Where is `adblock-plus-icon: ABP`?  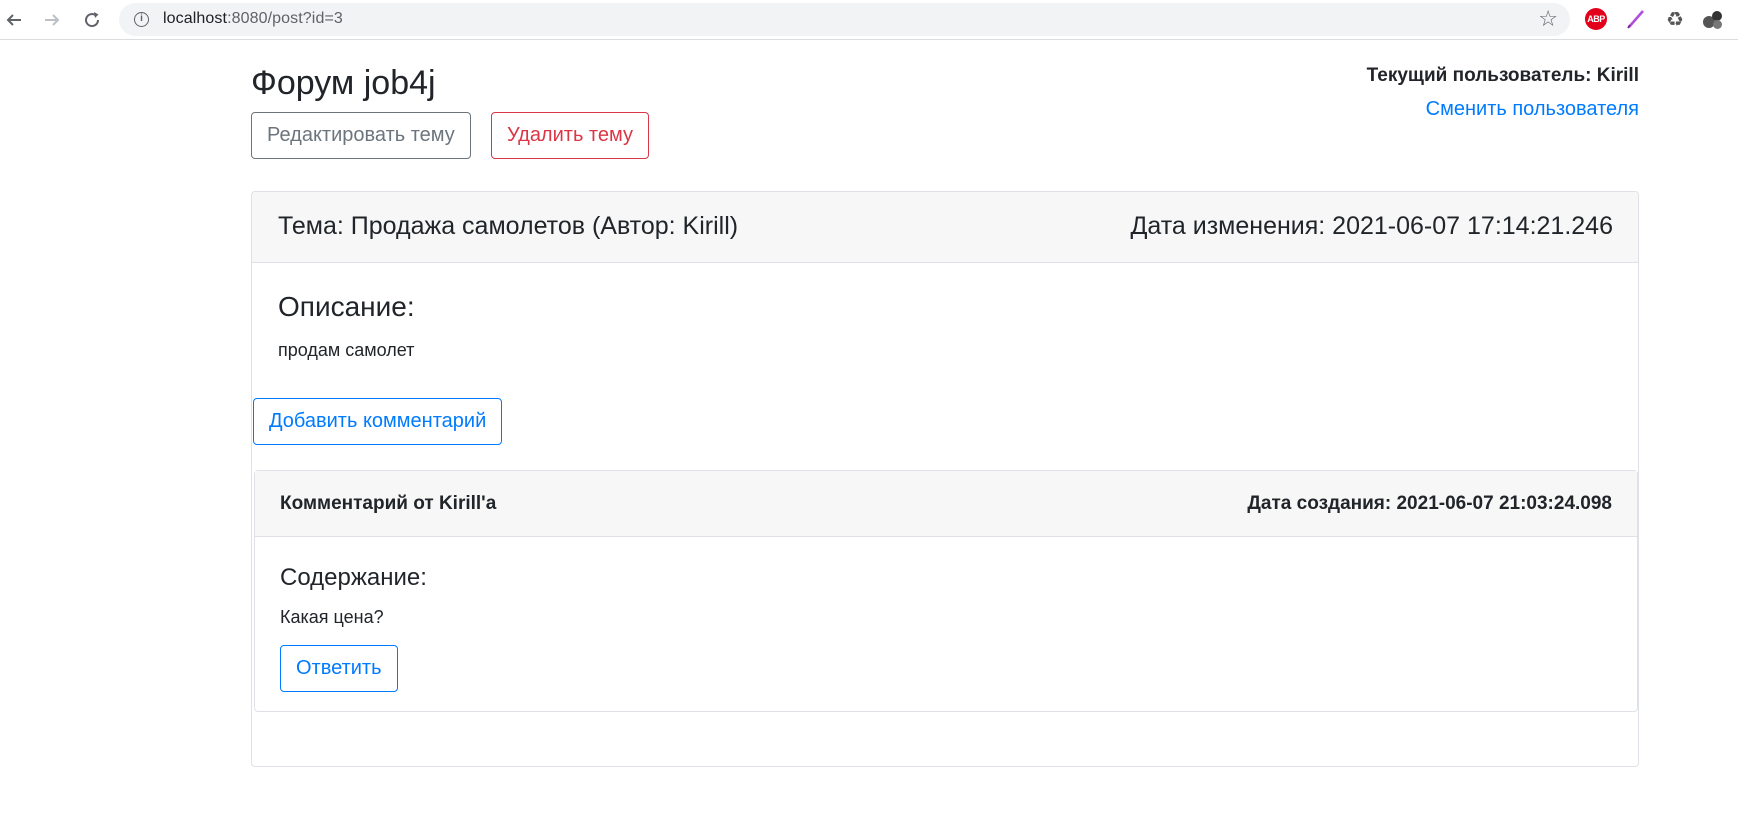 adblock-plus-icon: ABP is located at coordinates (1596, 19).